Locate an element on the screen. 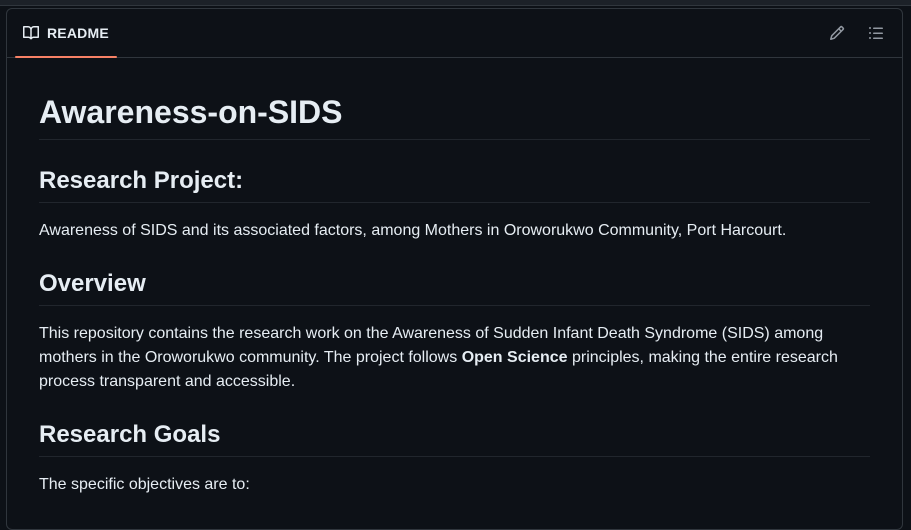 This screenshot has height=530, width=911. heading-overview: Overview is located at coordinates (454, 286).